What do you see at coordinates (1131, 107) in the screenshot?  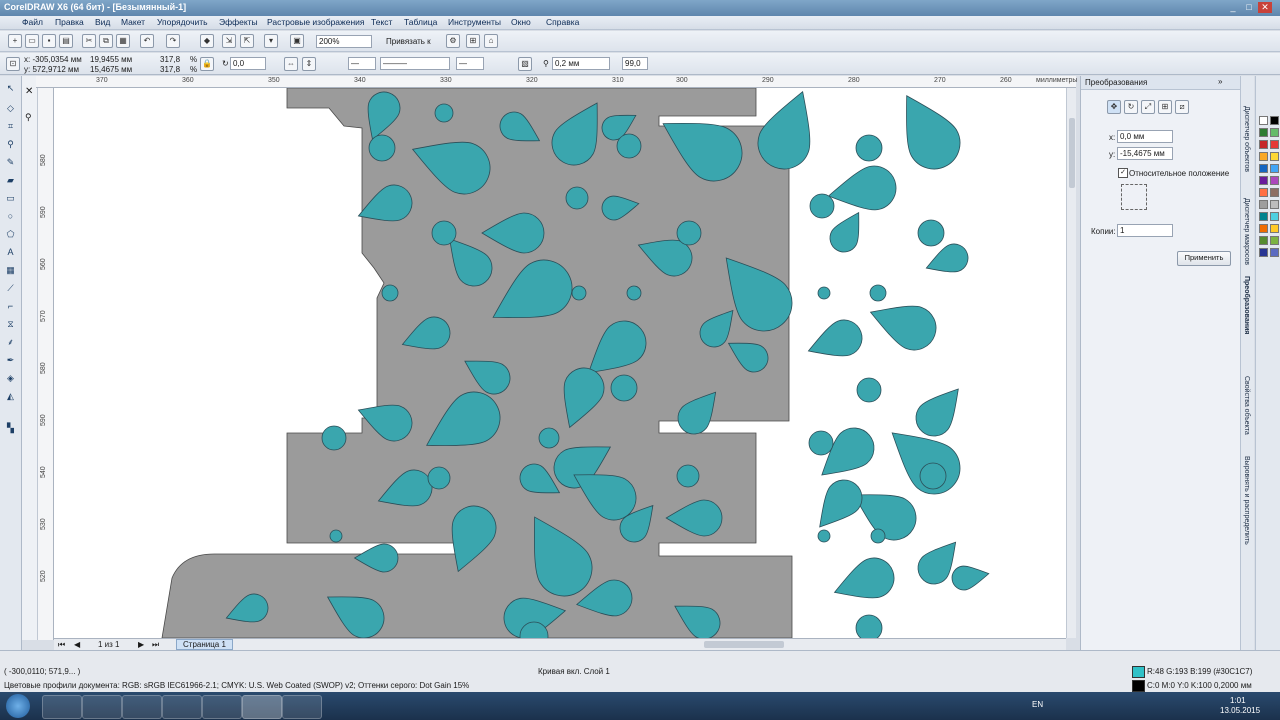 I see `rotate-transform-icon: ↻` at bounding box center [1131, 107].